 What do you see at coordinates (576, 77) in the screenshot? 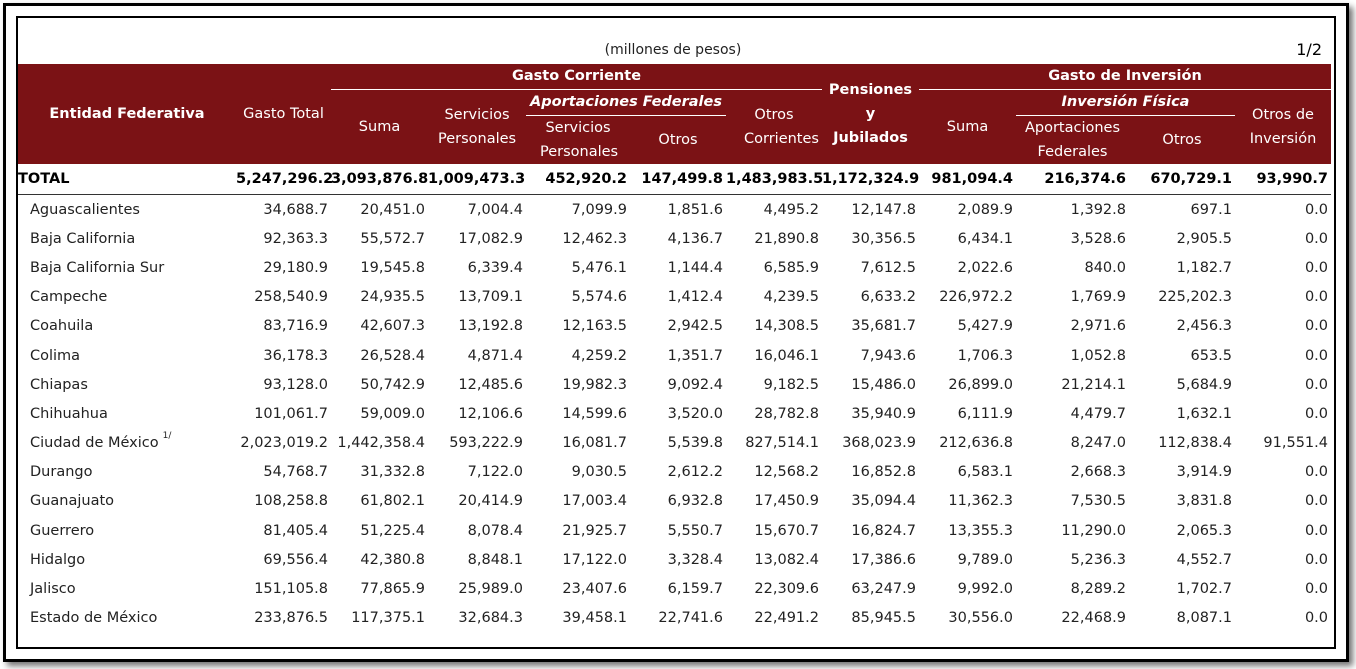
I see `header-gasto-corriente: Gasto Corriente` at bounding box center [576, 77].